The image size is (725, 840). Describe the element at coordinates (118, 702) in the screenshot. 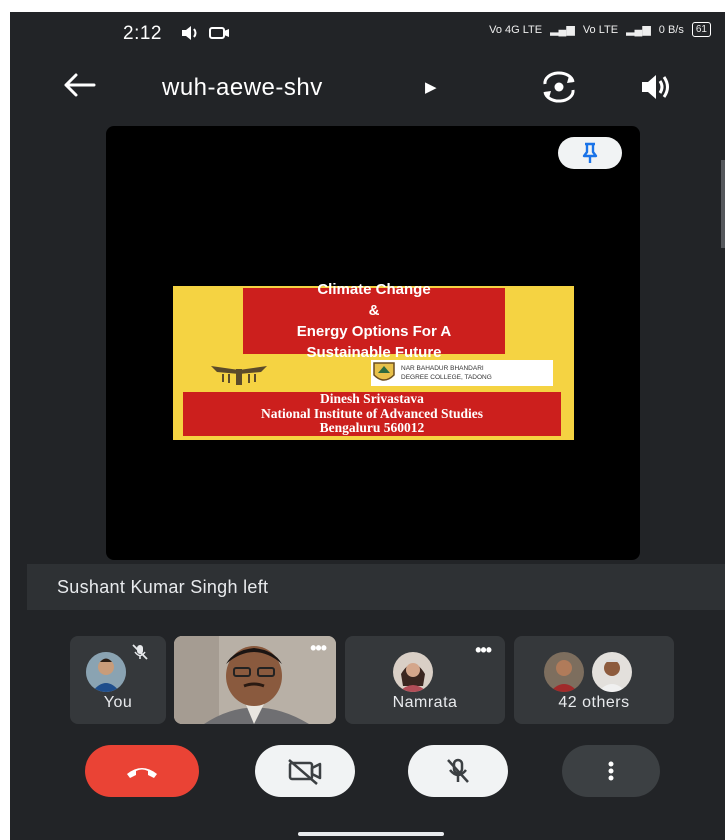

I see `participant-name: You` at that location.